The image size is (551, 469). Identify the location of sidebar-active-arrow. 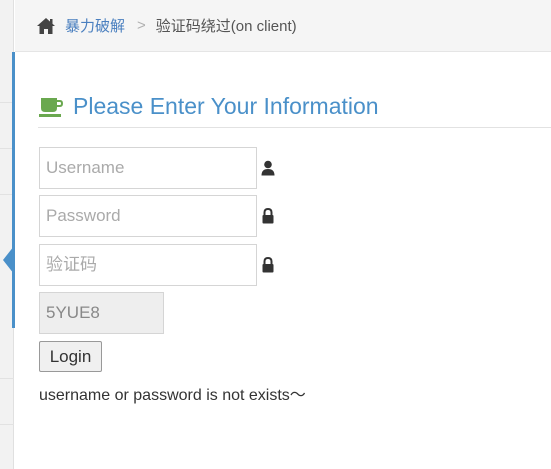
(8, 260).